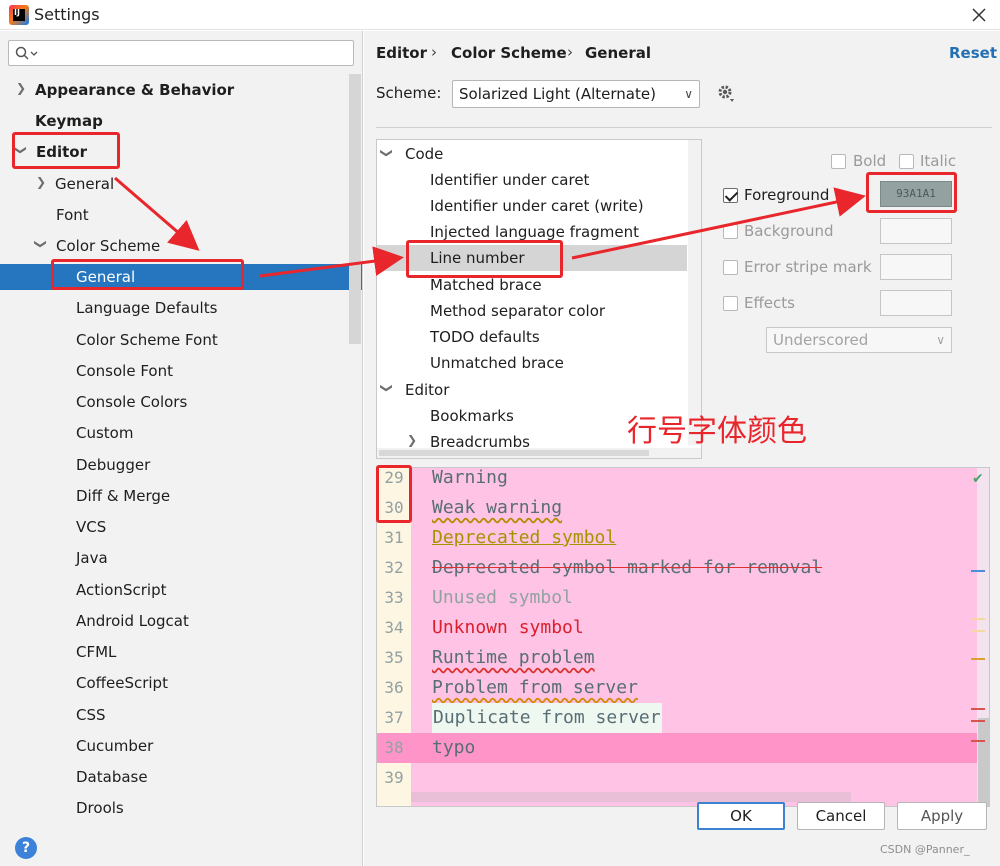 This screenshot has width=1000, height=866. I want to click on attr-item: Injected language fragment, so click(534, 232).